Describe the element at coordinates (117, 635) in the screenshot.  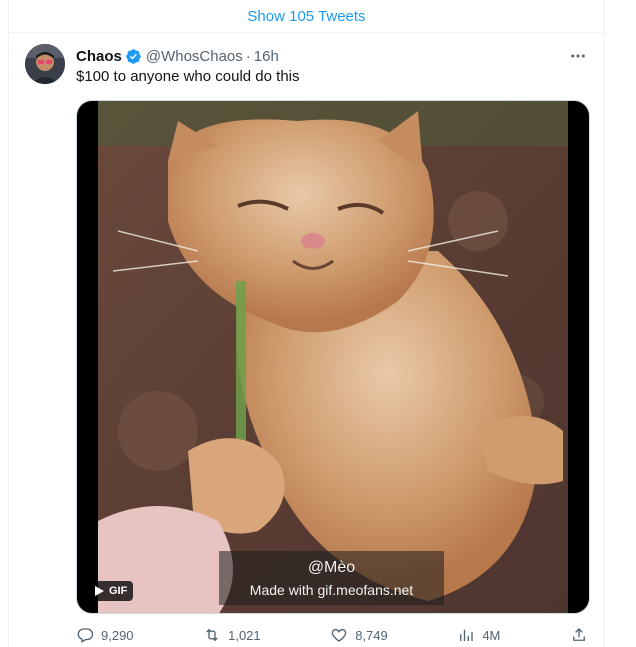
I see `reply-count: 9,290` at that location.